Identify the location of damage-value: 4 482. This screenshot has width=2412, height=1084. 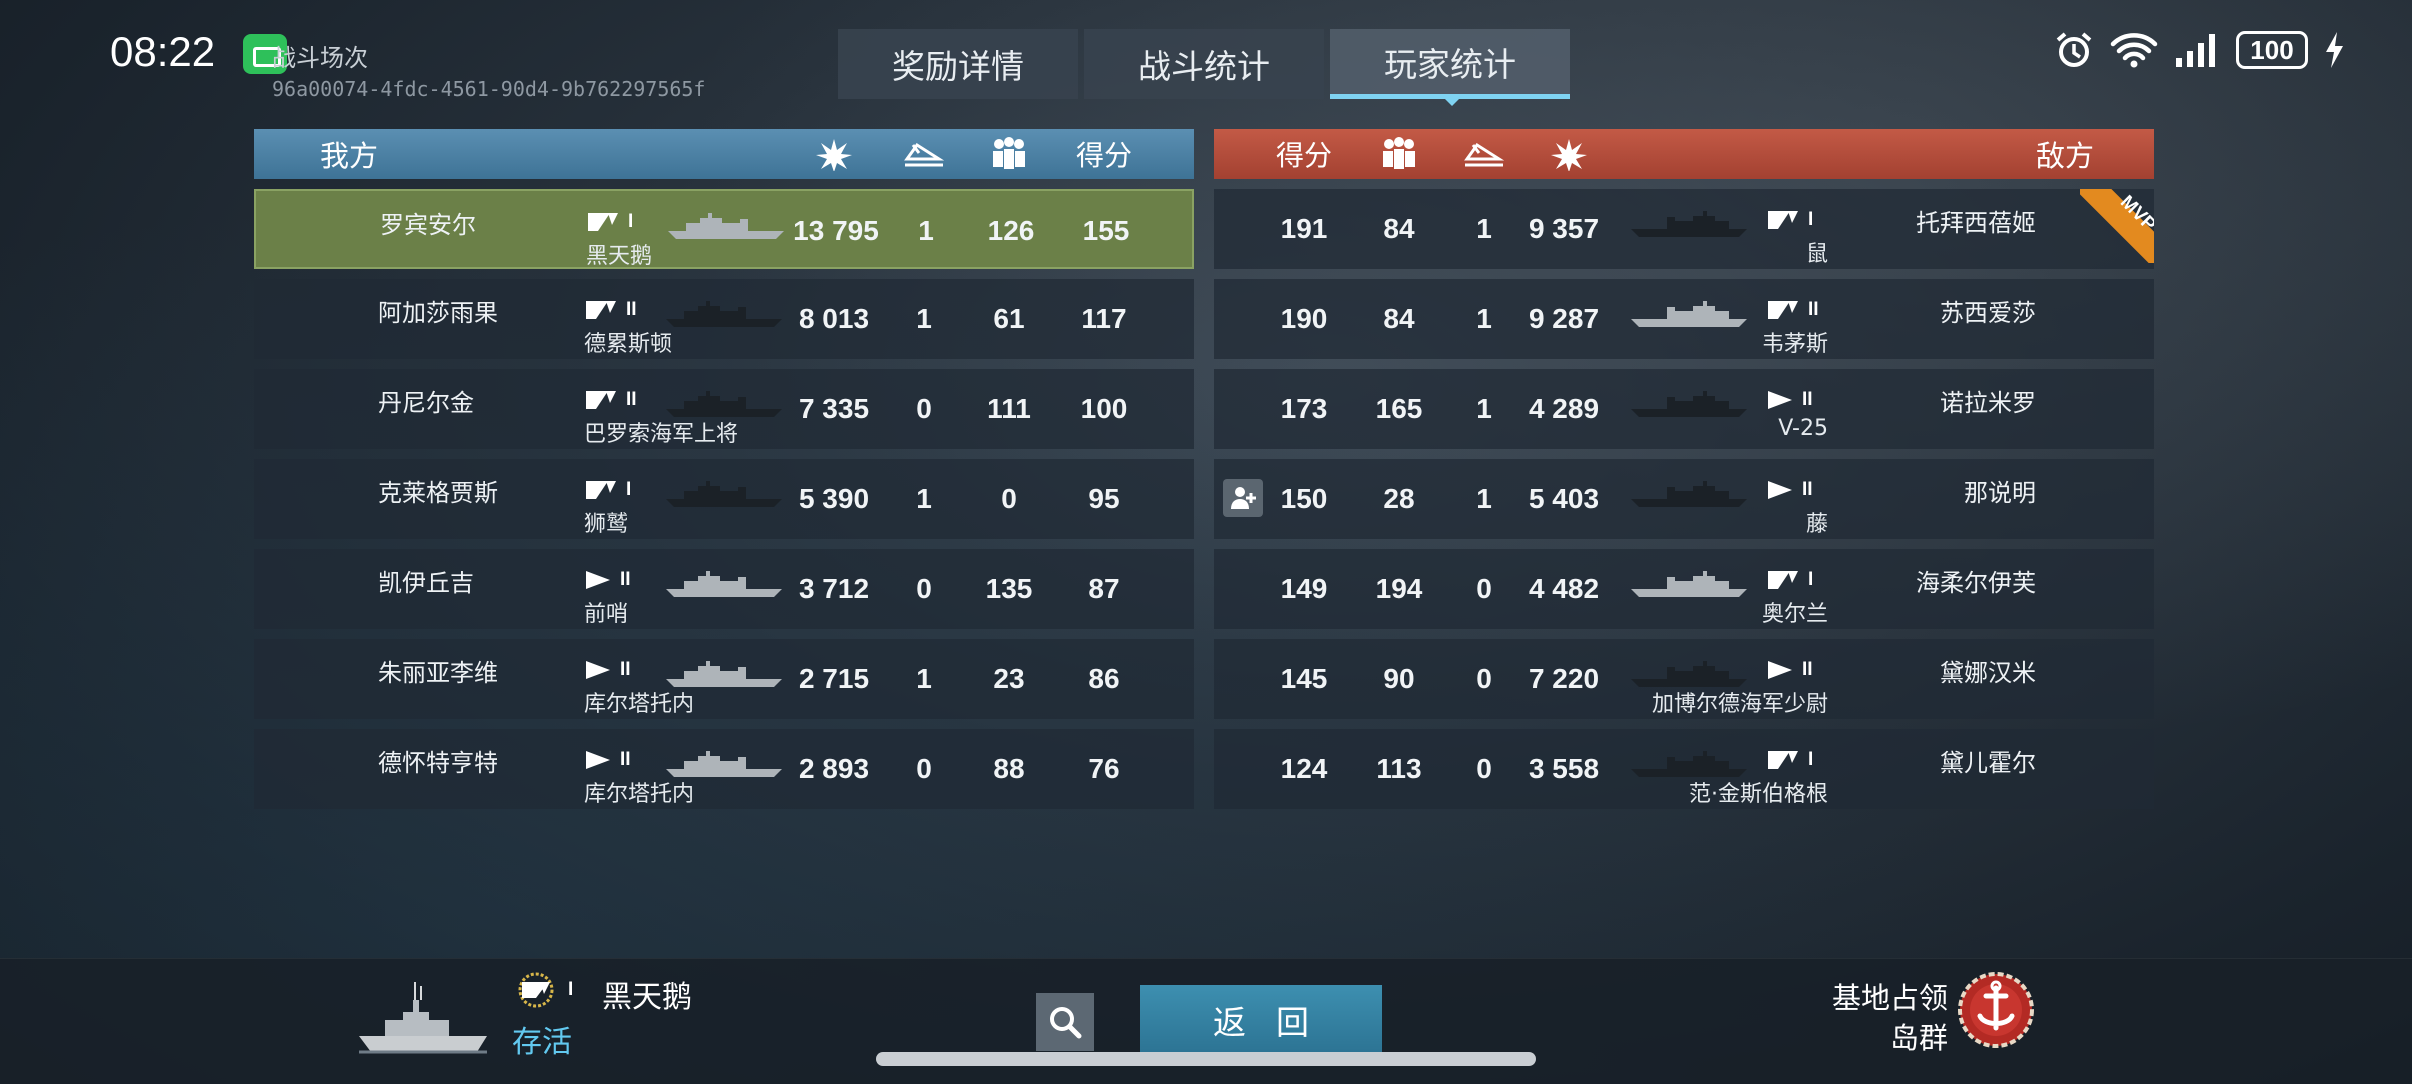
(1564, 588).